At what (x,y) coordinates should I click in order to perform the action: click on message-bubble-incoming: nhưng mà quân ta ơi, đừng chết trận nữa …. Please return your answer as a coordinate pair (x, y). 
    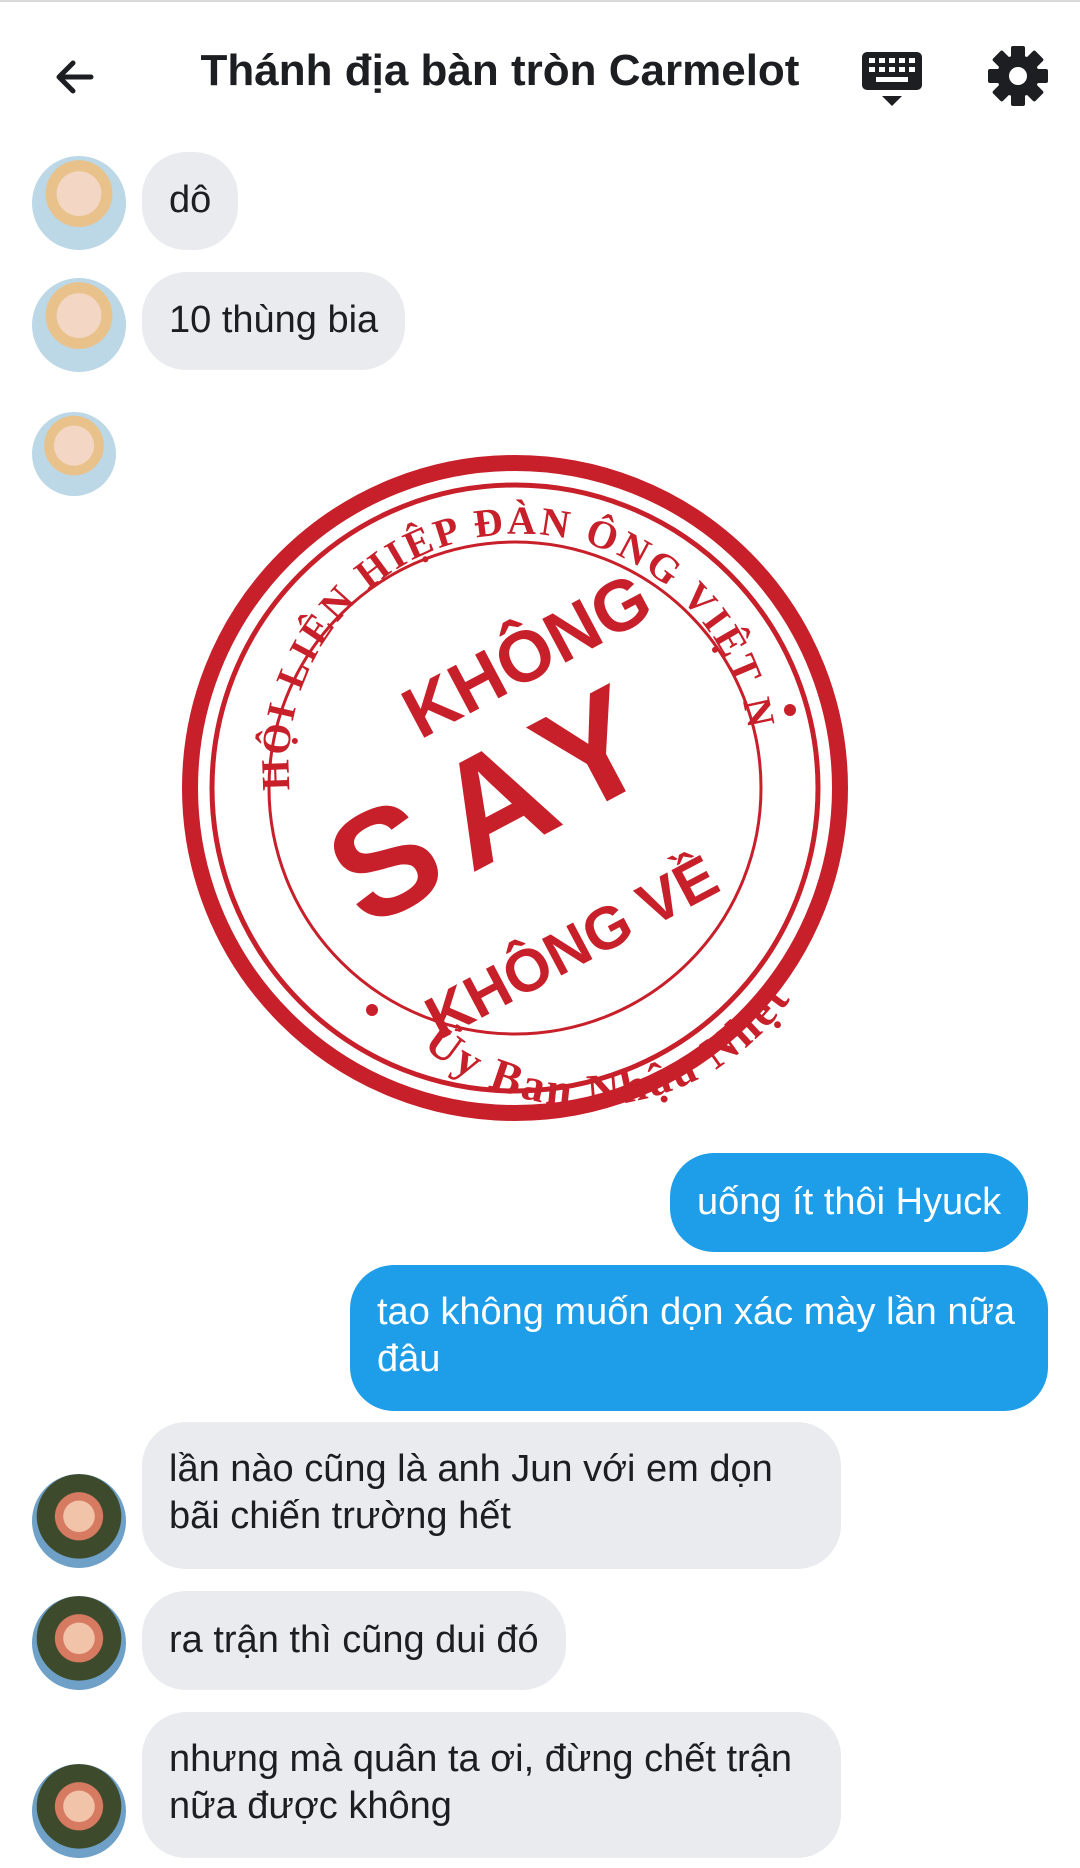
    Looking at the image, I should click on (491, 1785).